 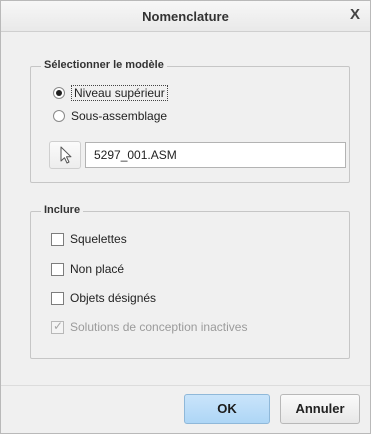 I want to click on checkmark-icon: ✓, so click(x=58, y=325).